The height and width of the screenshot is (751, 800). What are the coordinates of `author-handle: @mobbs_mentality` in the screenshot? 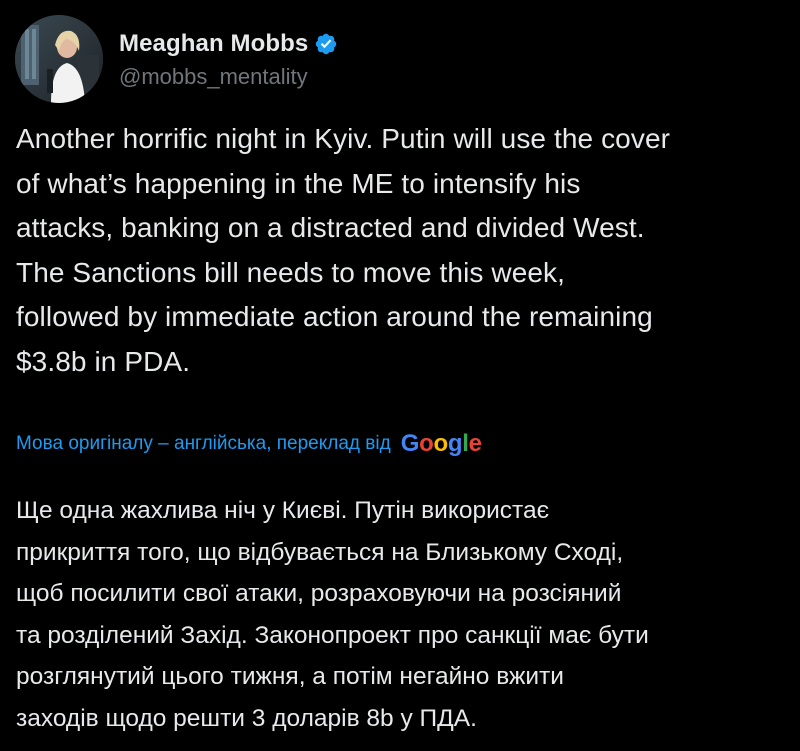 It's located at (228, 77).